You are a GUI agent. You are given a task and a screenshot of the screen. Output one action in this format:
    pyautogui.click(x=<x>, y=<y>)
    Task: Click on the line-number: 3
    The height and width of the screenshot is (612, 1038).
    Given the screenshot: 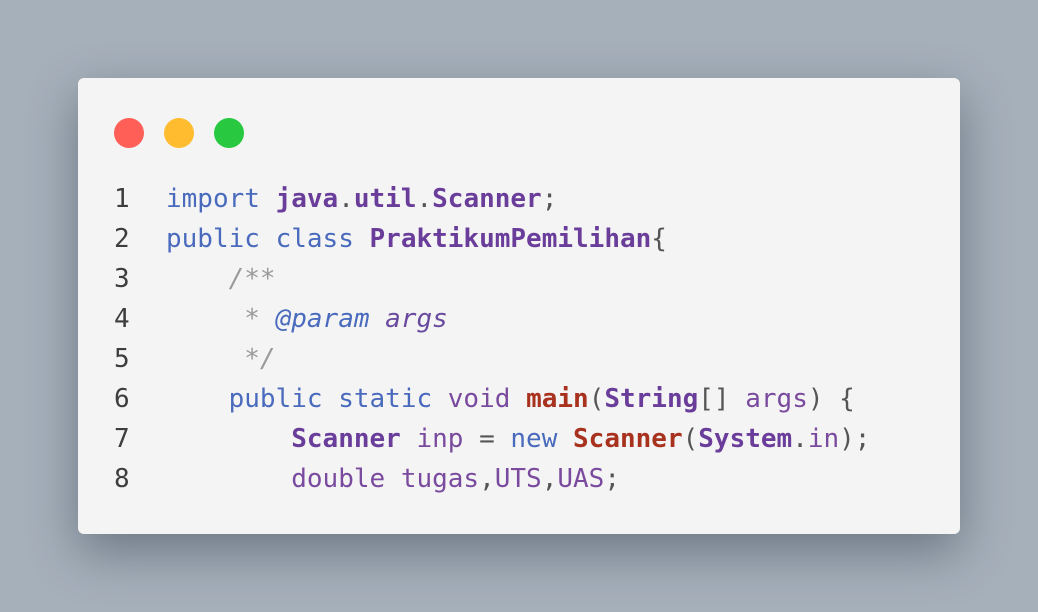 What is the action you would take?
    pyautogui.click(x=122, y=279)
    